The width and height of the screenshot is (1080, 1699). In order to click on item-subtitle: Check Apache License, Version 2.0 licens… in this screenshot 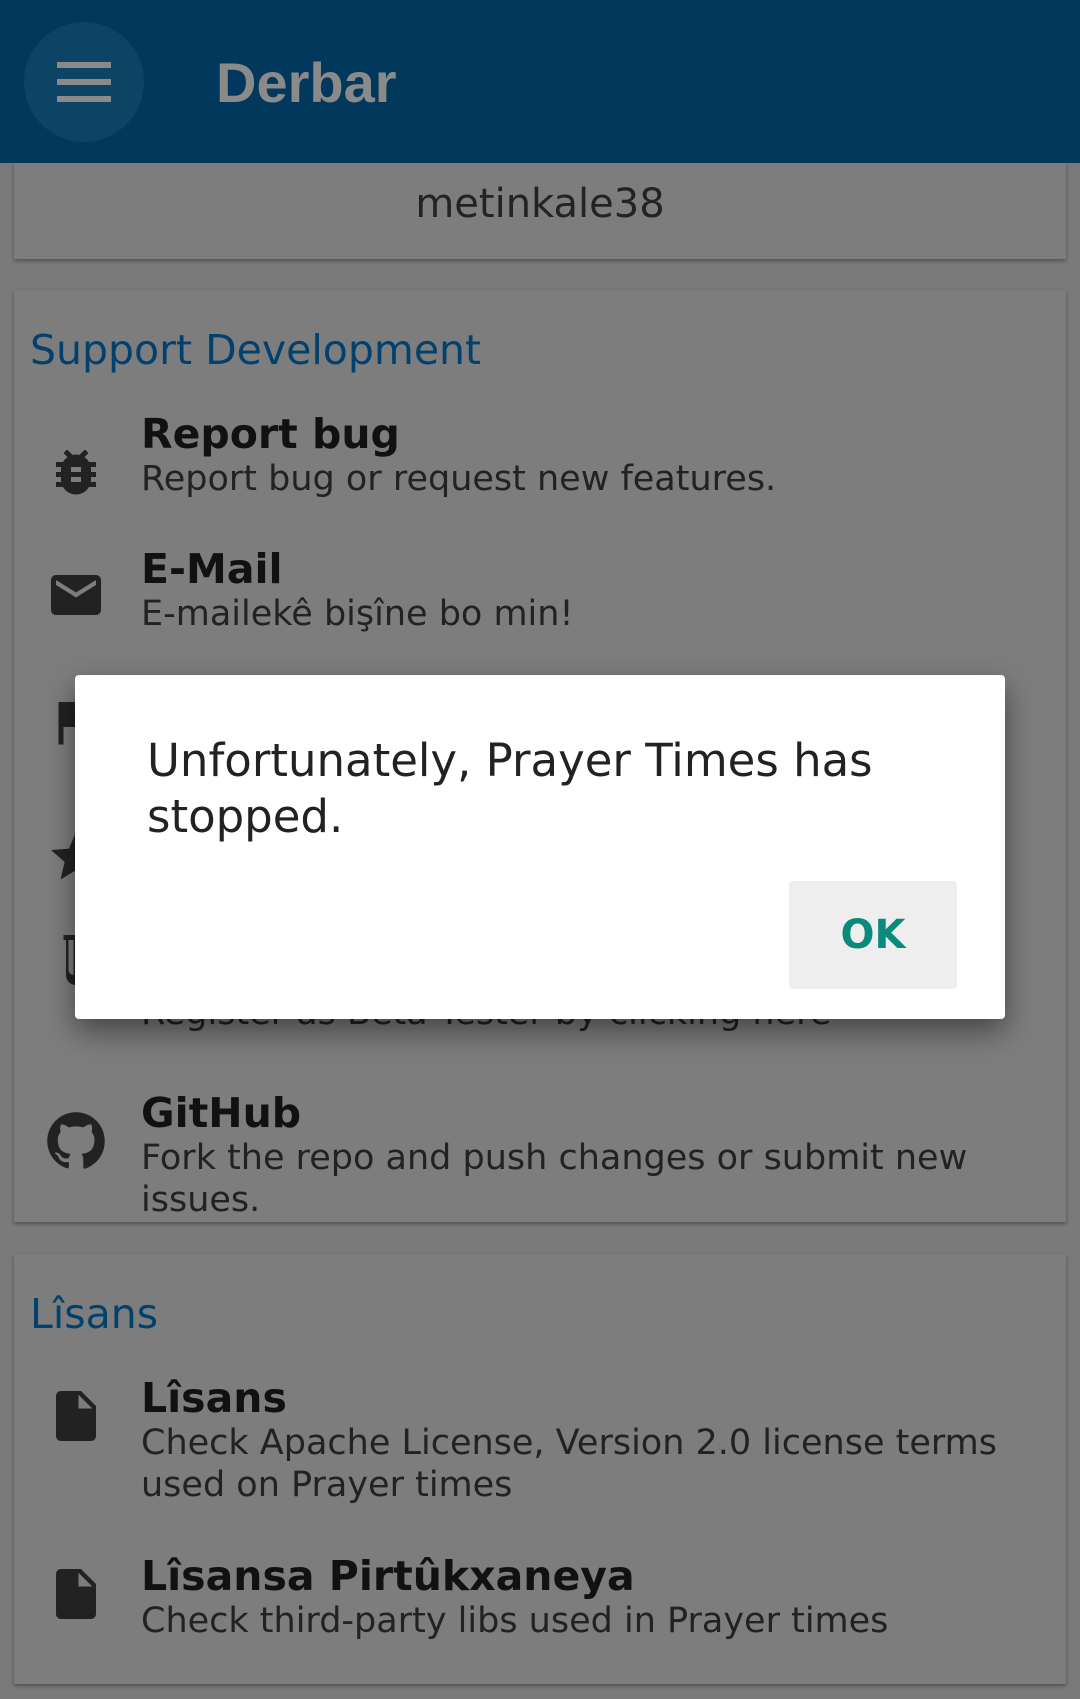, I will do `click(569, 1464)`.